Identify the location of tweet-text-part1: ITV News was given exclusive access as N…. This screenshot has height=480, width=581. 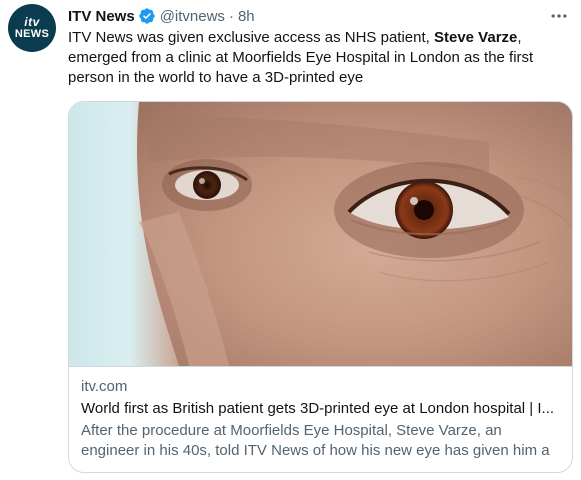
(251, 37).